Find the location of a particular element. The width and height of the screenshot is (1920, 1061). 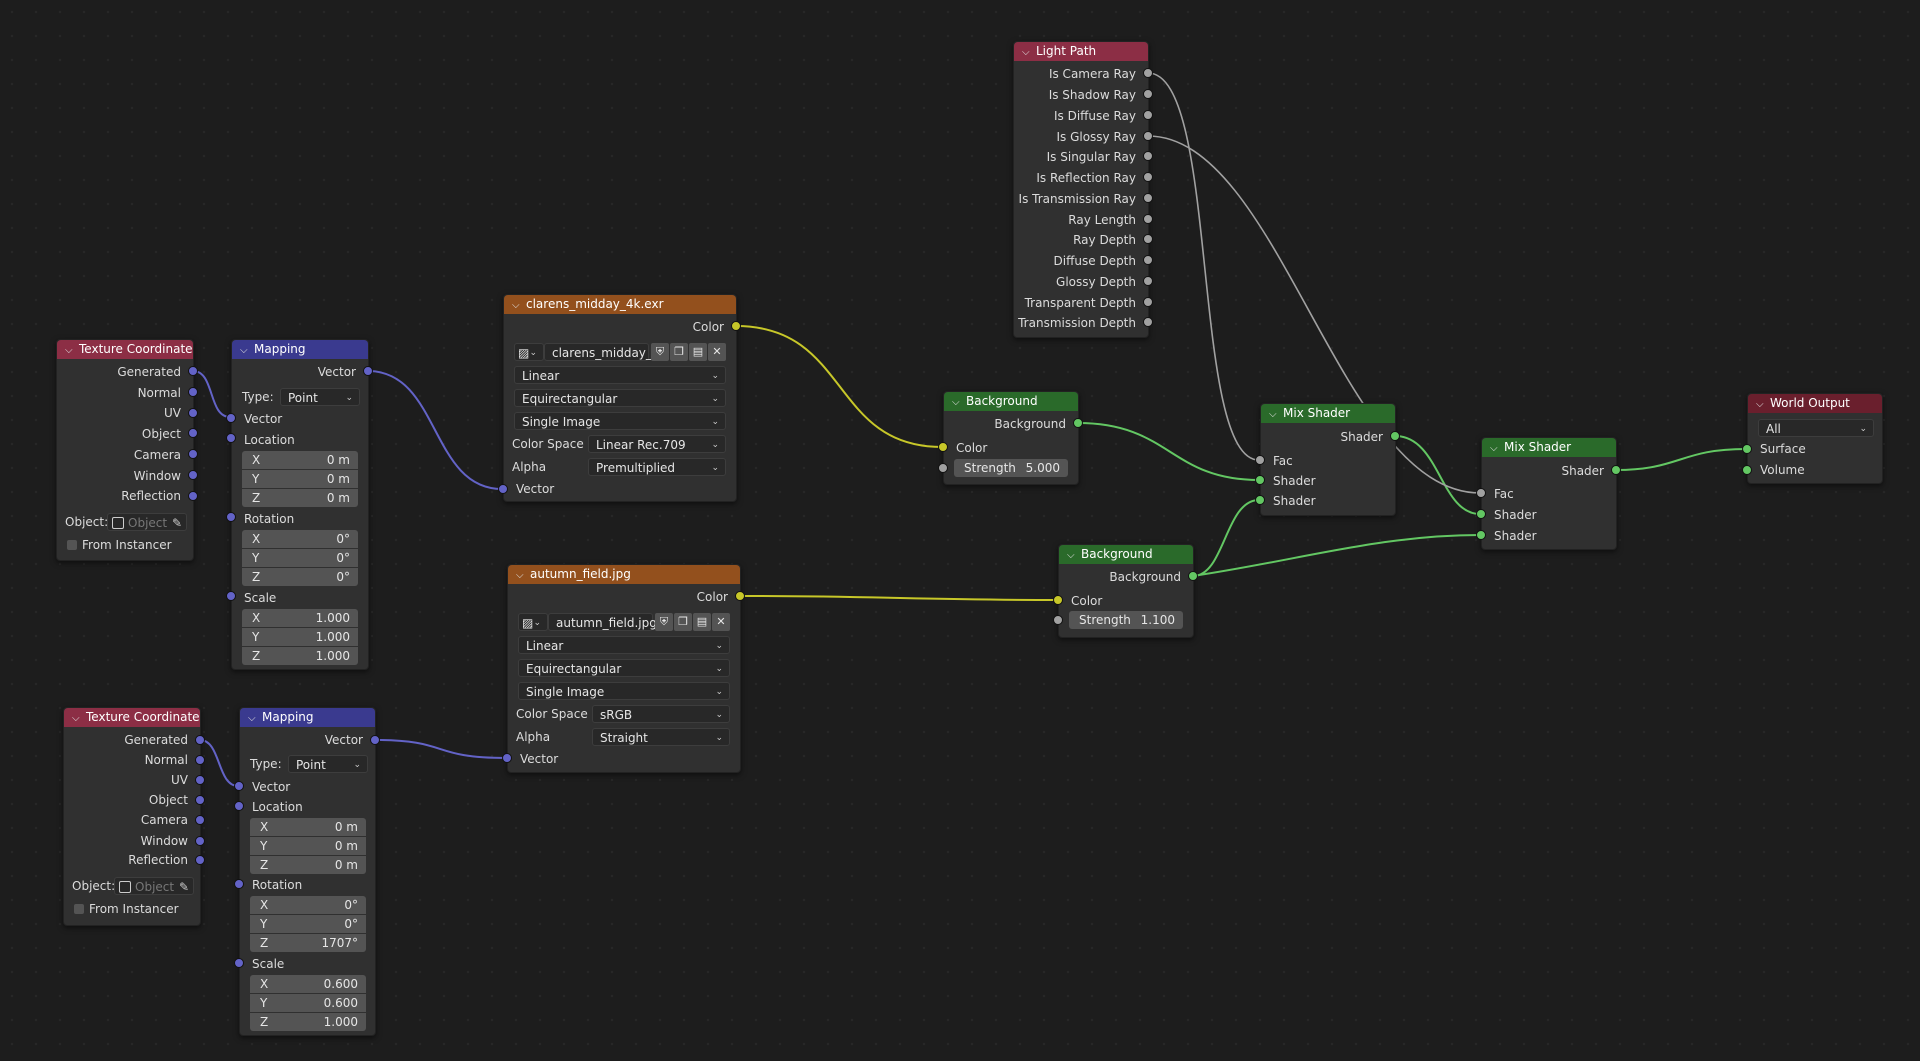

mix-shader-node-2: ⌵ Mix Shader Shader Fac Shader Shader is located at coordinates (1549, 493).